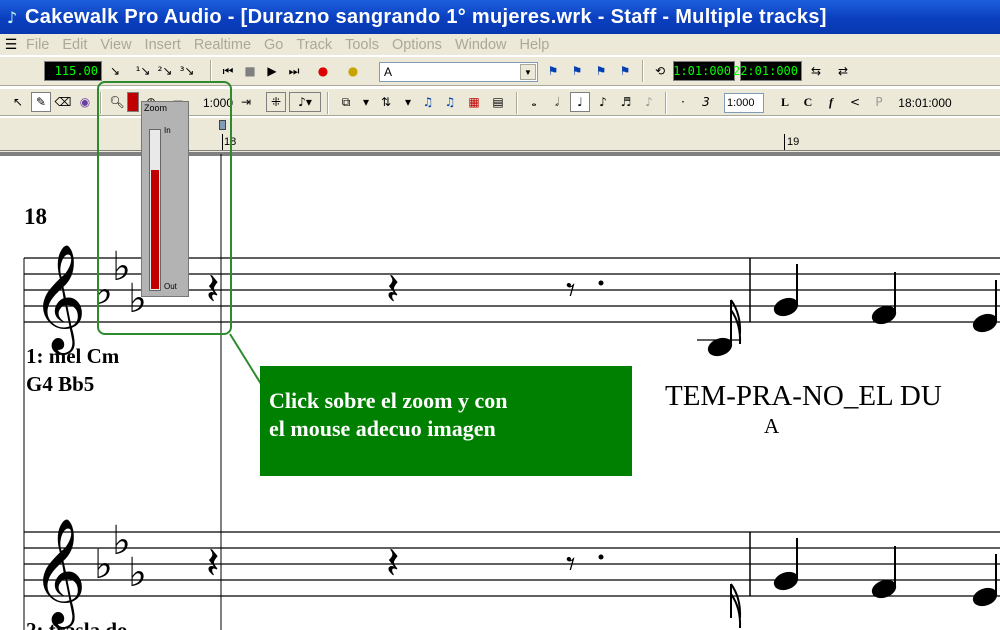 Image resolution: width=1000 pixels, height=630 pixels. Describe the element at coordinates (120, 557) in the screenshot. I see `key-signature-2: ♭♭♭` at that location.